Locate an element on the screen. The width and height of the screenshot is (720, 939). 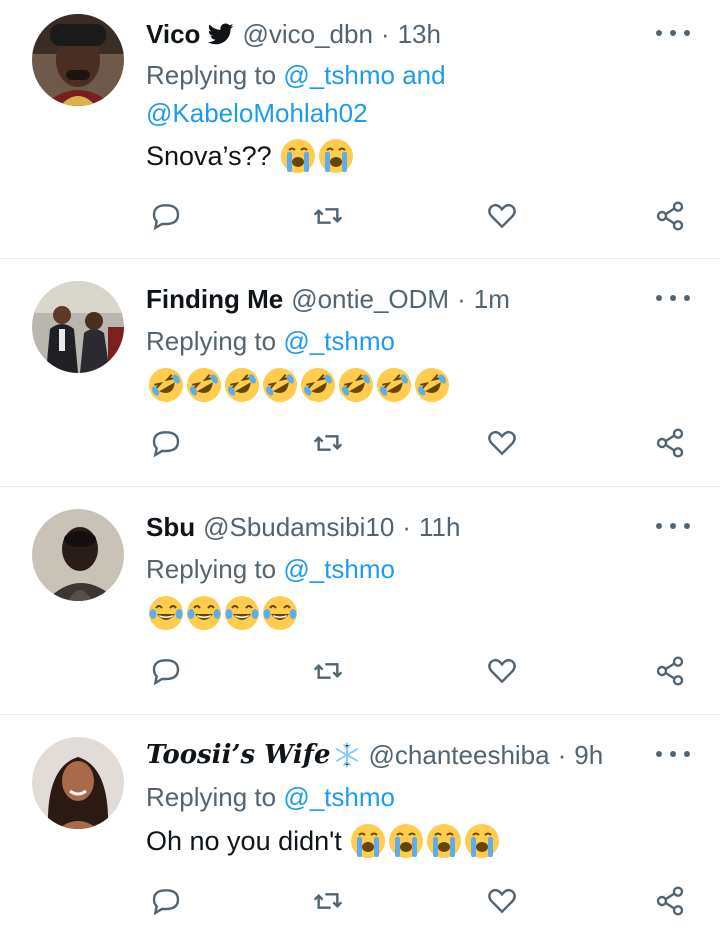
timestamp: 11h is located at coordinates (439, 527).